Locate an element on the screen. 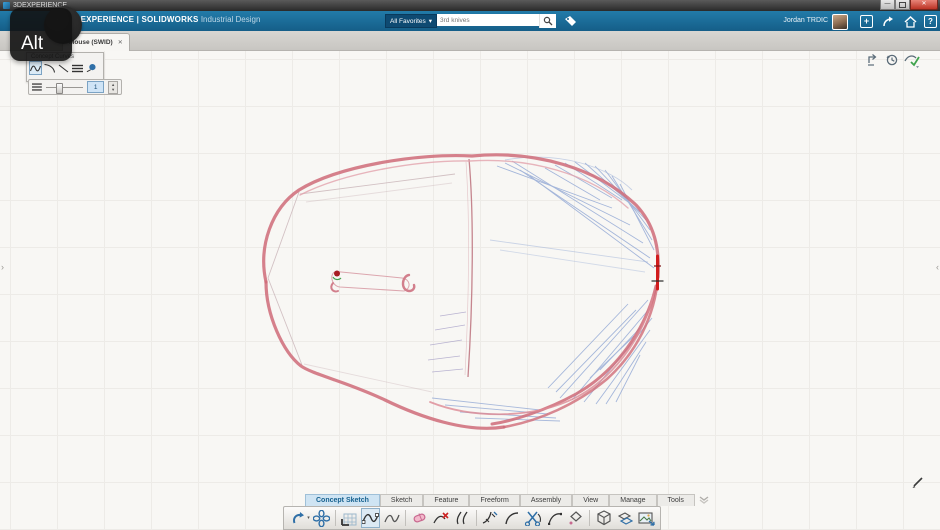 The width and height of the screenshot is (940, 530). insert-image-icon is located at coordinates (646, 518).